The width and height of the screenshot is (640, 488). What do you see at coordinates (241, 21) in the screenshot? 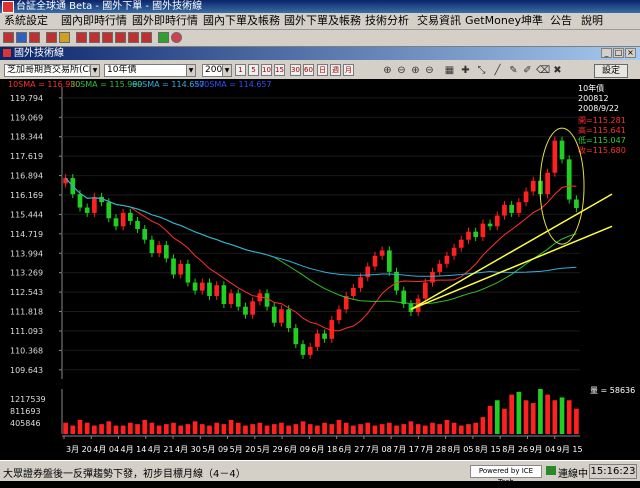
I see `menu-domestic-orders: 國內下單及帳務` at bounding box center [241, 21].